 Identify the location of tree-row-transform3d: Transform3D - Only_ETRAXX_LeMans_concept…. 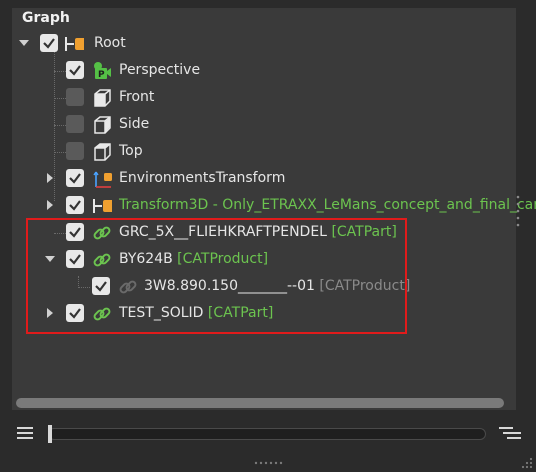
(274, 205).